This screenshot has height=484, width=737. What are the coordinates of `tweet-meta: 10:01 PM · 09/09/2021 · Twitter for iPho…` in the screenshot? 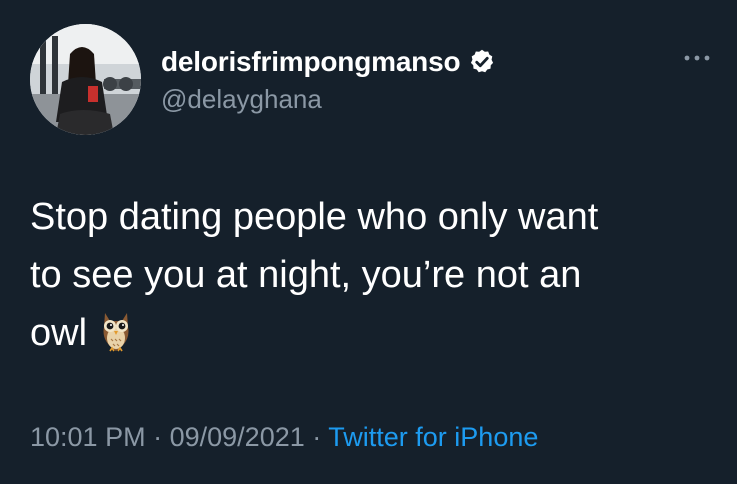 It's located at (284, 437).